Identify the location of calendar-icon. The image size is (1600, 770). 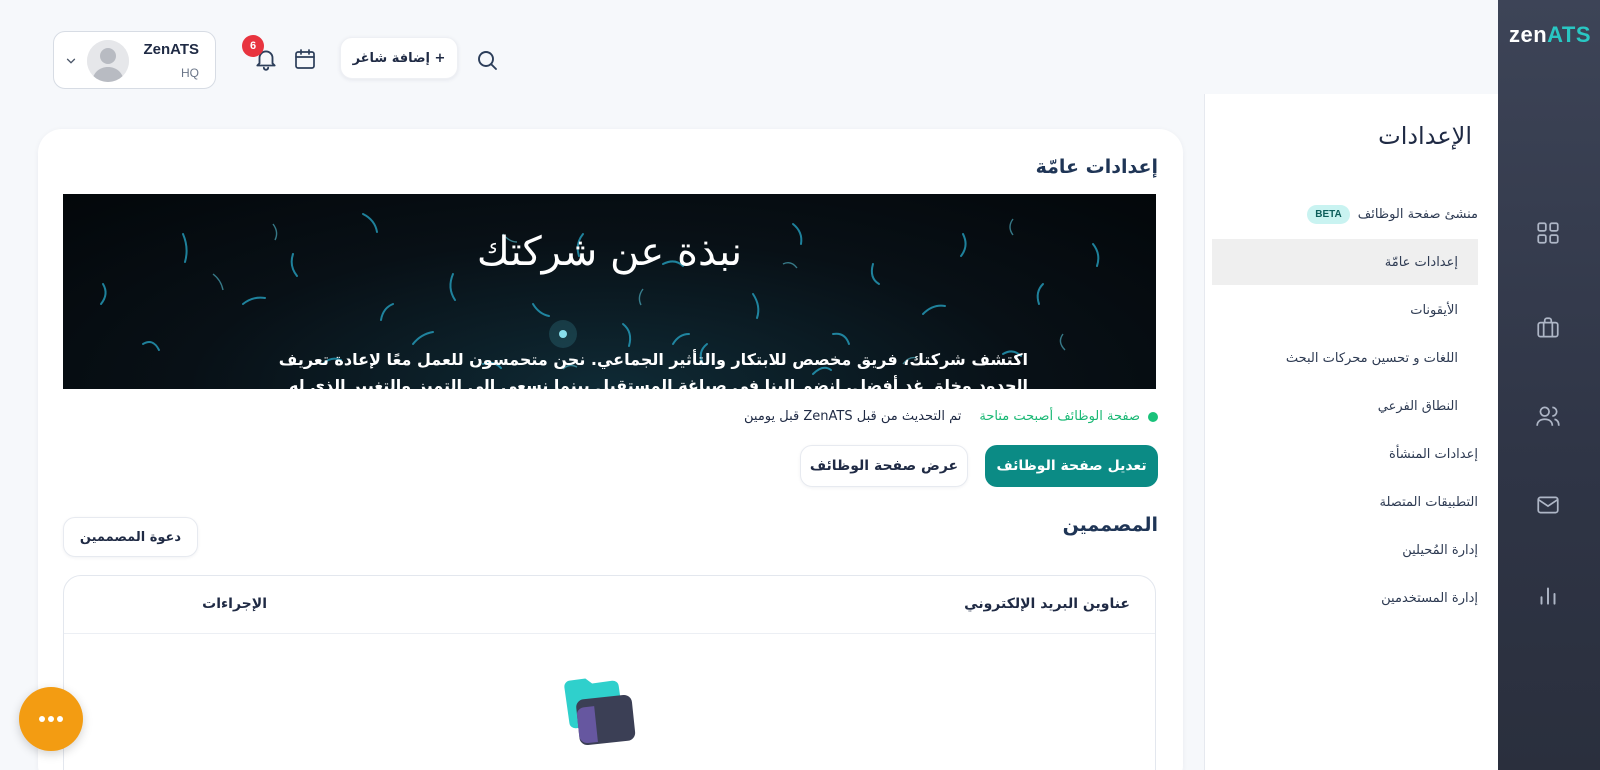
(305, 59).